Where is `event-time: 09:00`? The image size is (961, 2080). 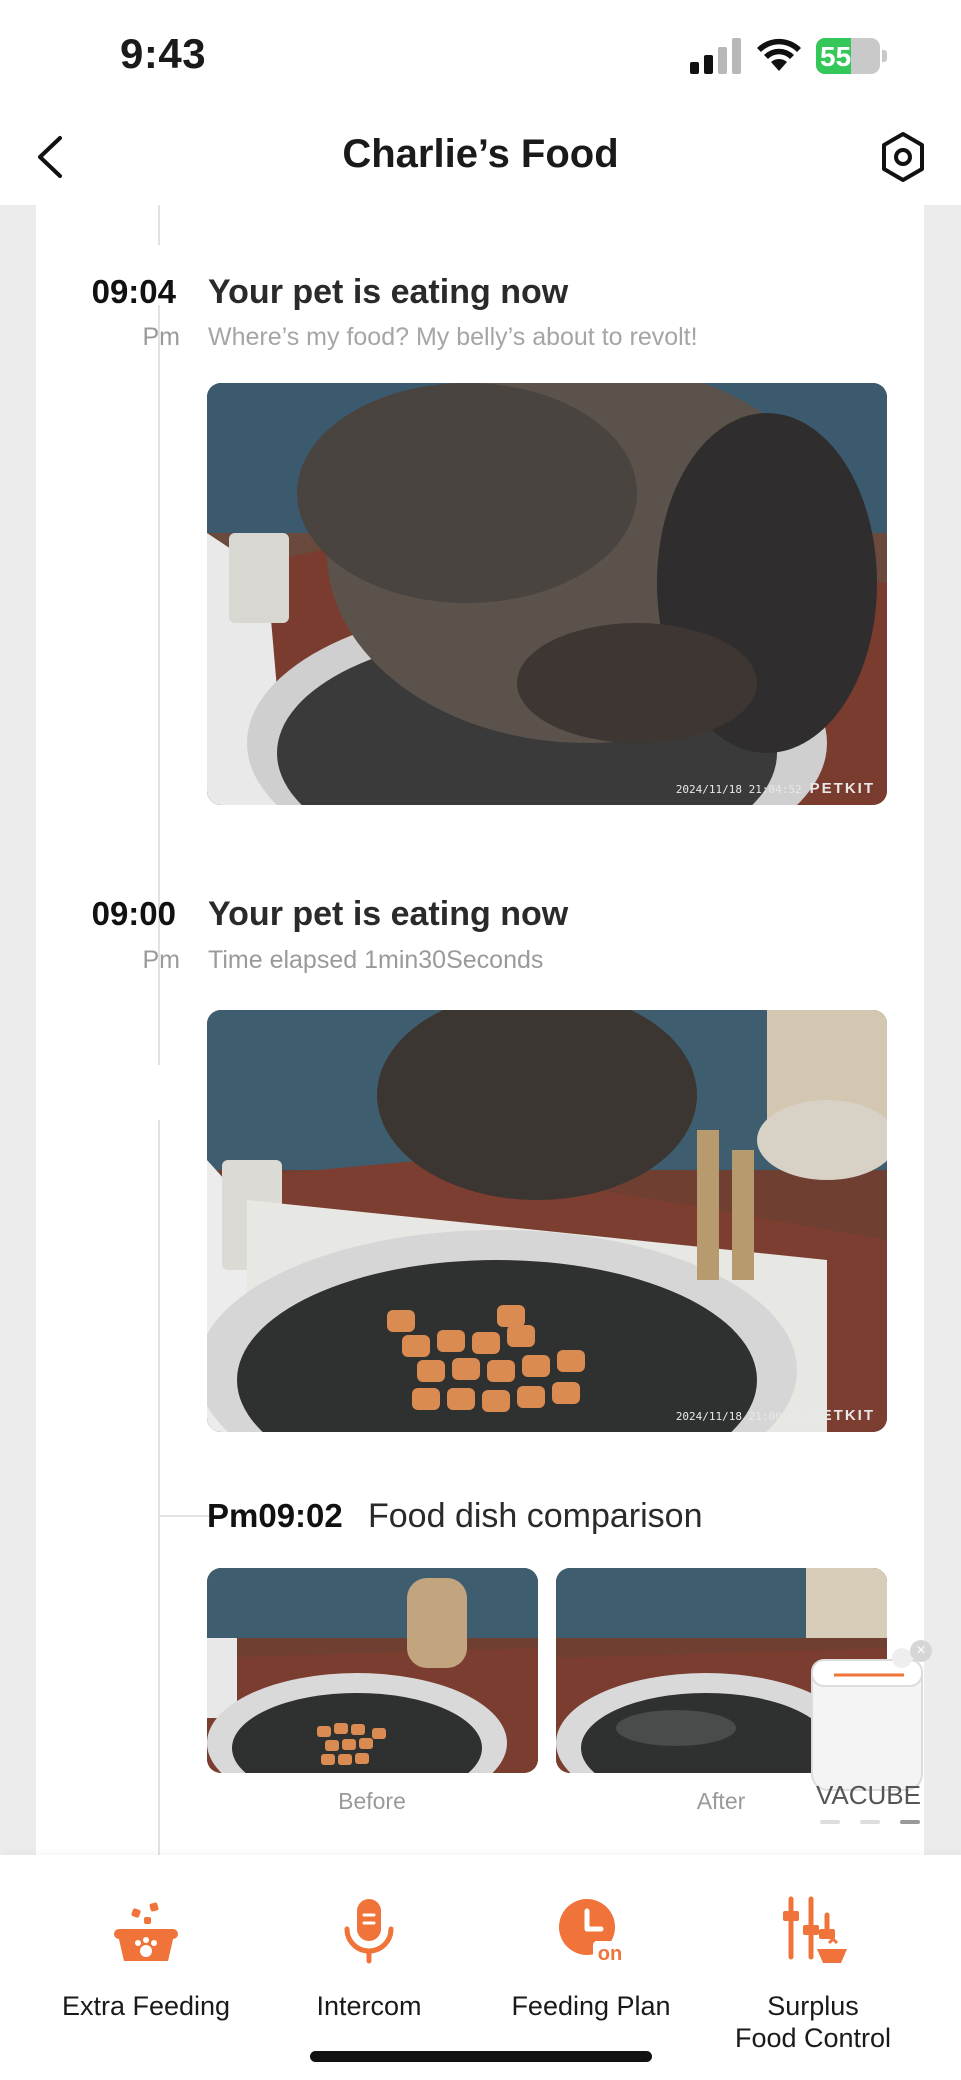
event-time: 09:00 is located at coordinates (133, 913).